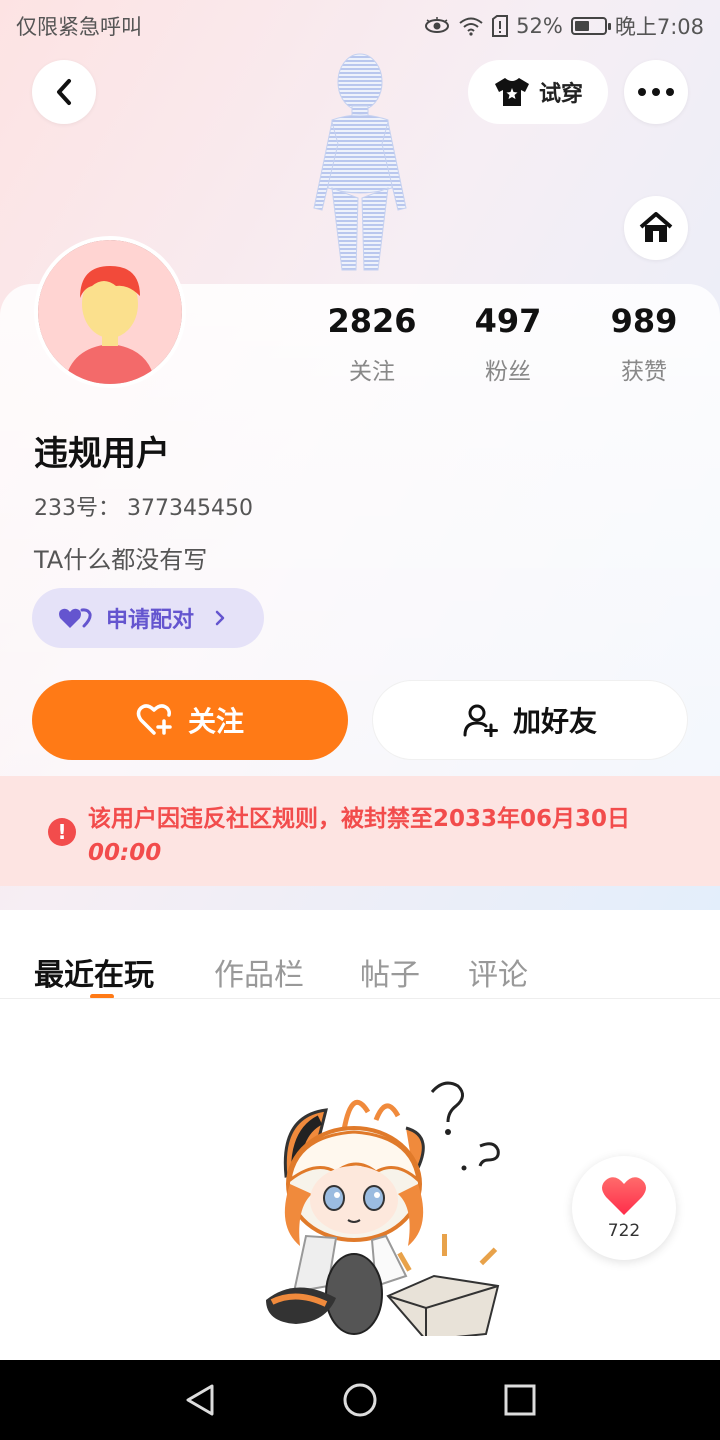 The width and height of the screenshot is (720, 1440). Describe the element at coordinates (644, 372) in the screenshot. I see `likes-label: 获赞` at that location.